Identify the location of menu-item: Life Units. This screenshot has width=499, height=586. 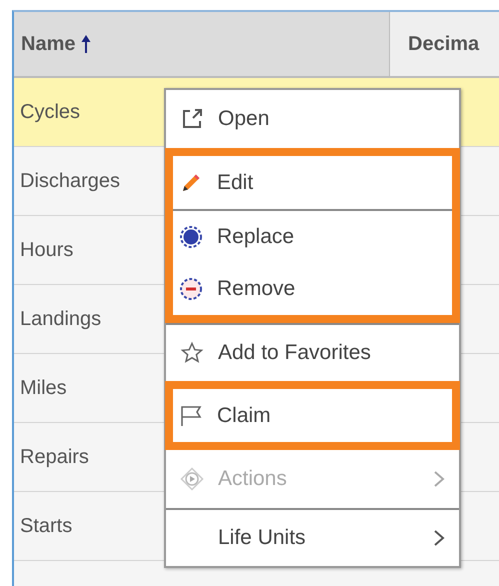
(312, 537).